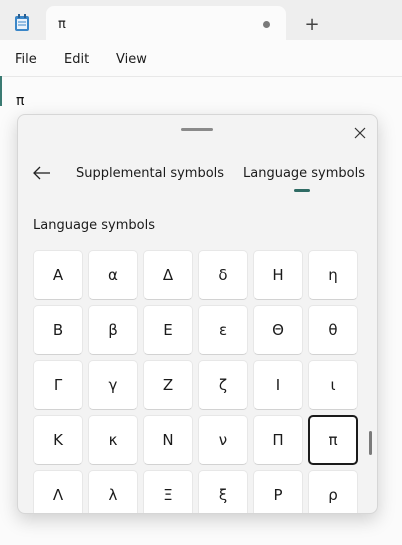  What do you see at coordinates (58, 385) in the screenshot?
I see `symbol-cell: Γ` at bounding box center [58, 385].